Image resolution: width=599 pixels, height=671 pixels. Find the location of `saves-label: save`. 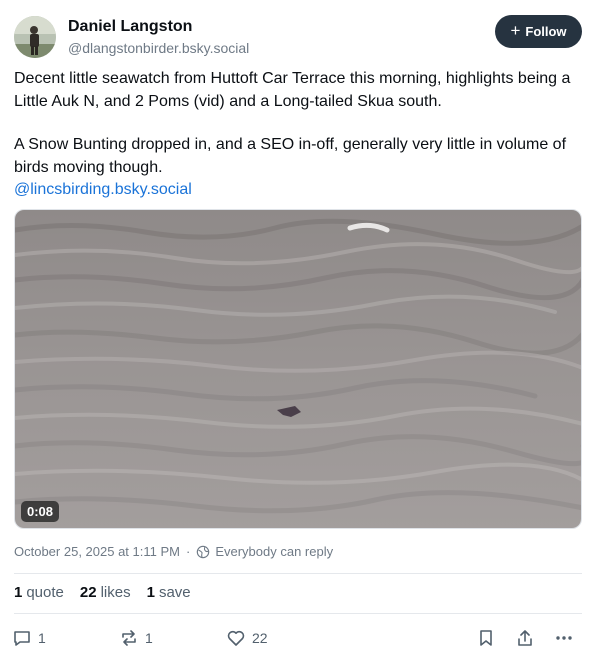

saves-label: save is located at coordinates (174, 592).